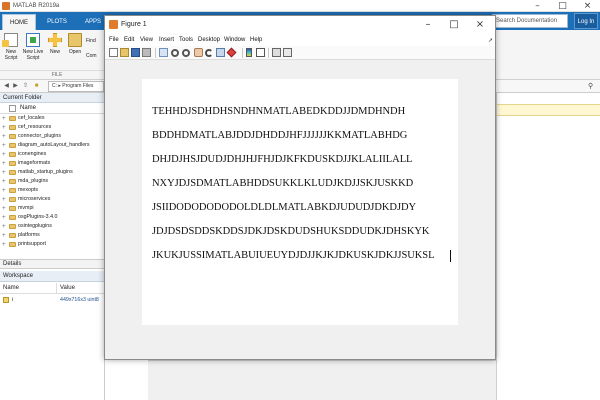  Describe the element at coordinates (234, 40) in the screenshot. I see `menu-window: Window` at that location.